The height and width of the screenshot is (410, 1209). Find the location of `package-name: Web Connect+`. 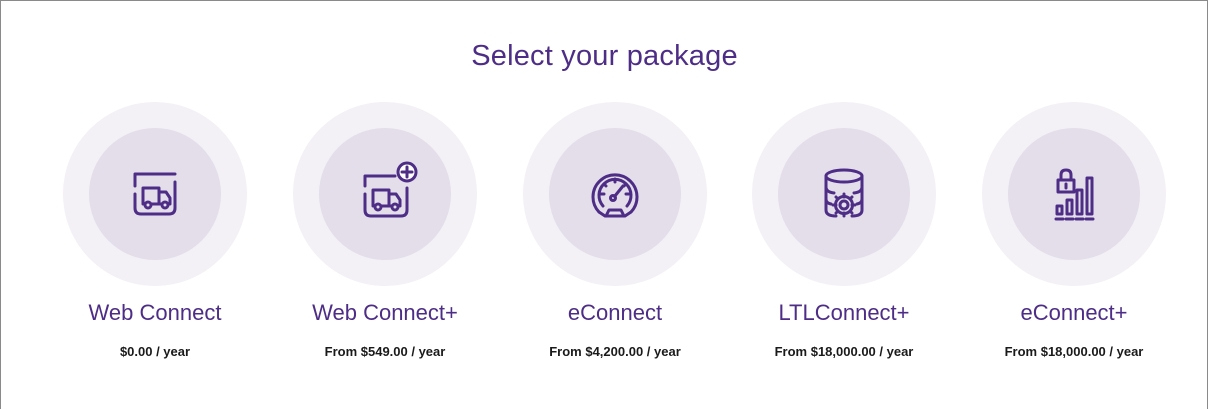

package-name: Web Connect+ is located at coordinates (385, 312).